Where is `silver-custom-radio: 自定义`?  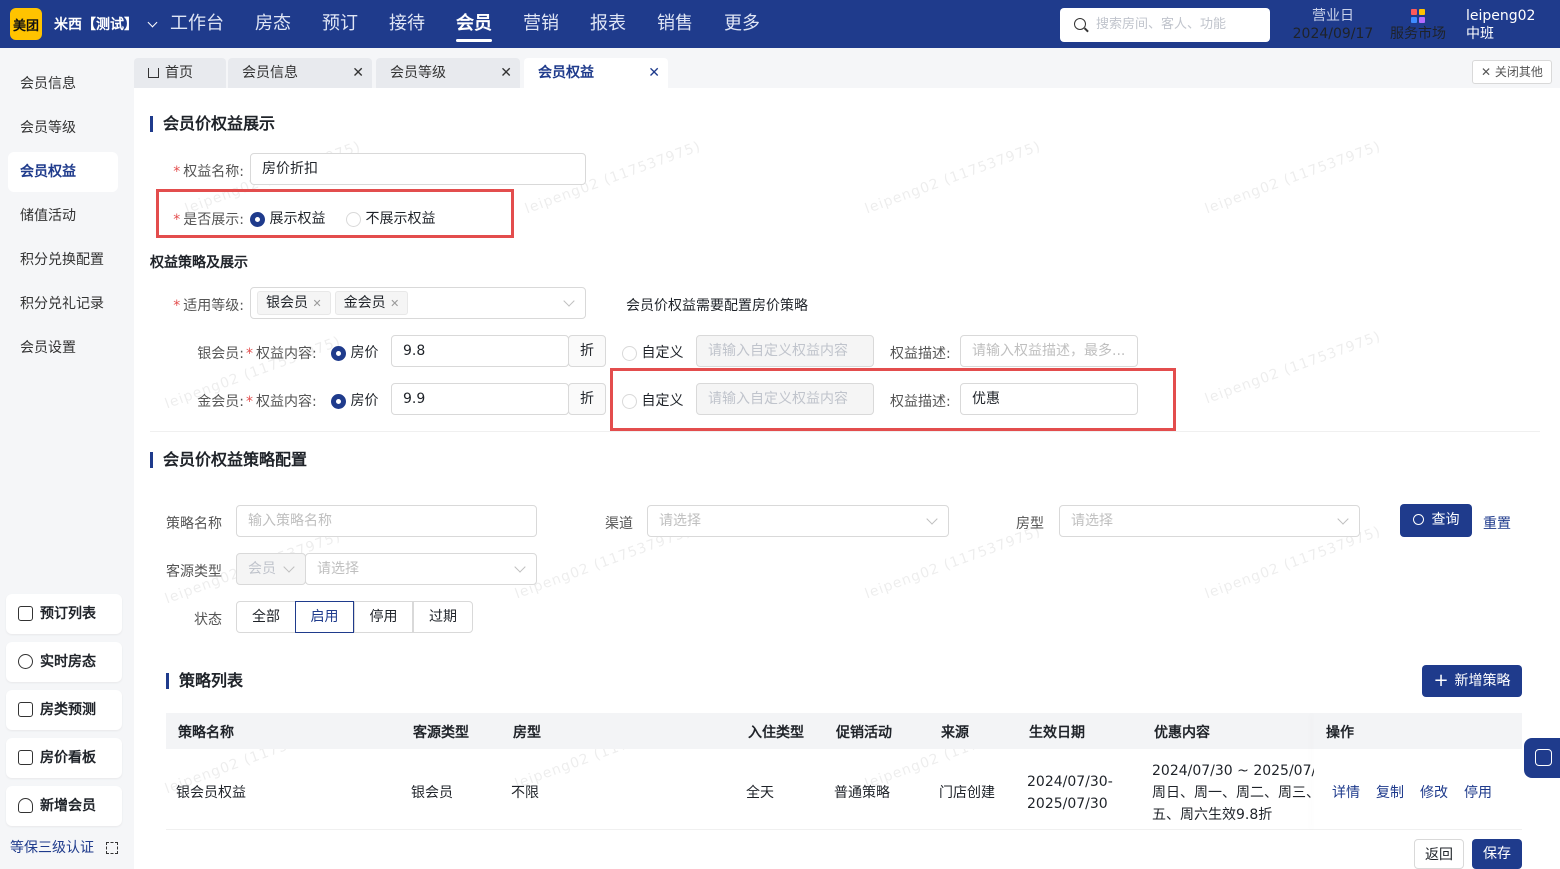 silver-custom-radio: 自定义 is located at coordinates (652, 352).